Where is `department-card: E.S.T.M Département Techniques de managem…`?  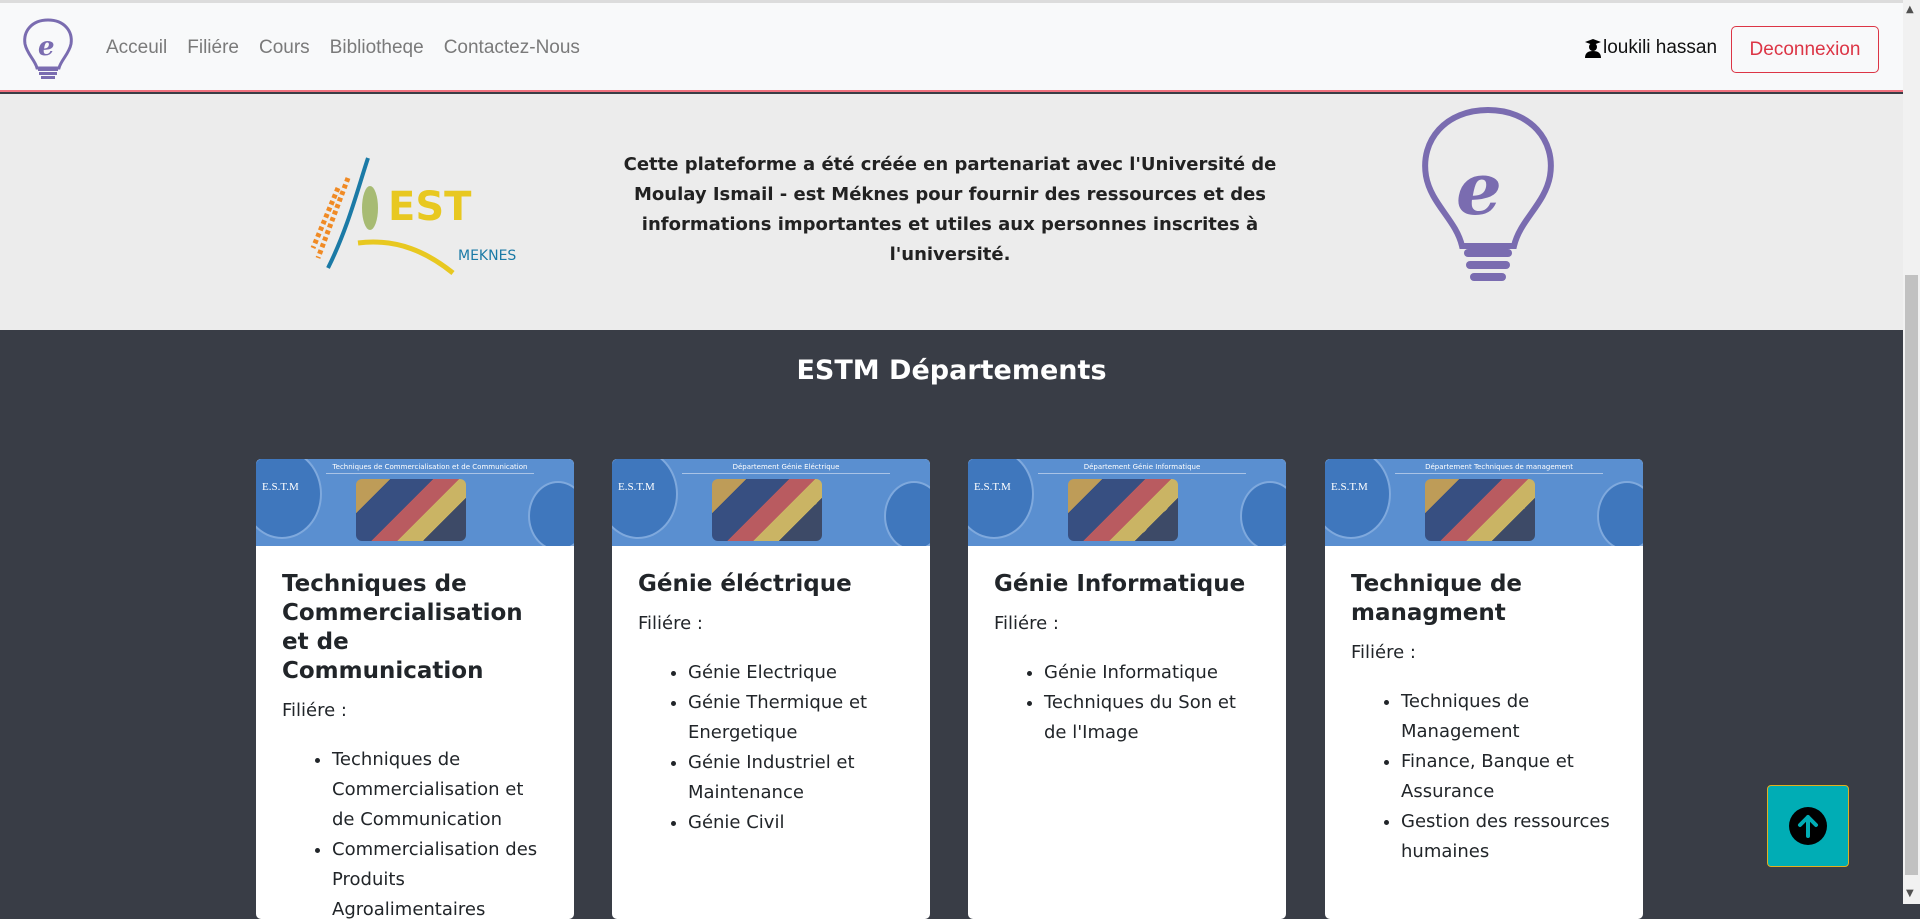 department-card: E.S.T.M Département Techniques de managem… is located at coordinates (1484, 689).